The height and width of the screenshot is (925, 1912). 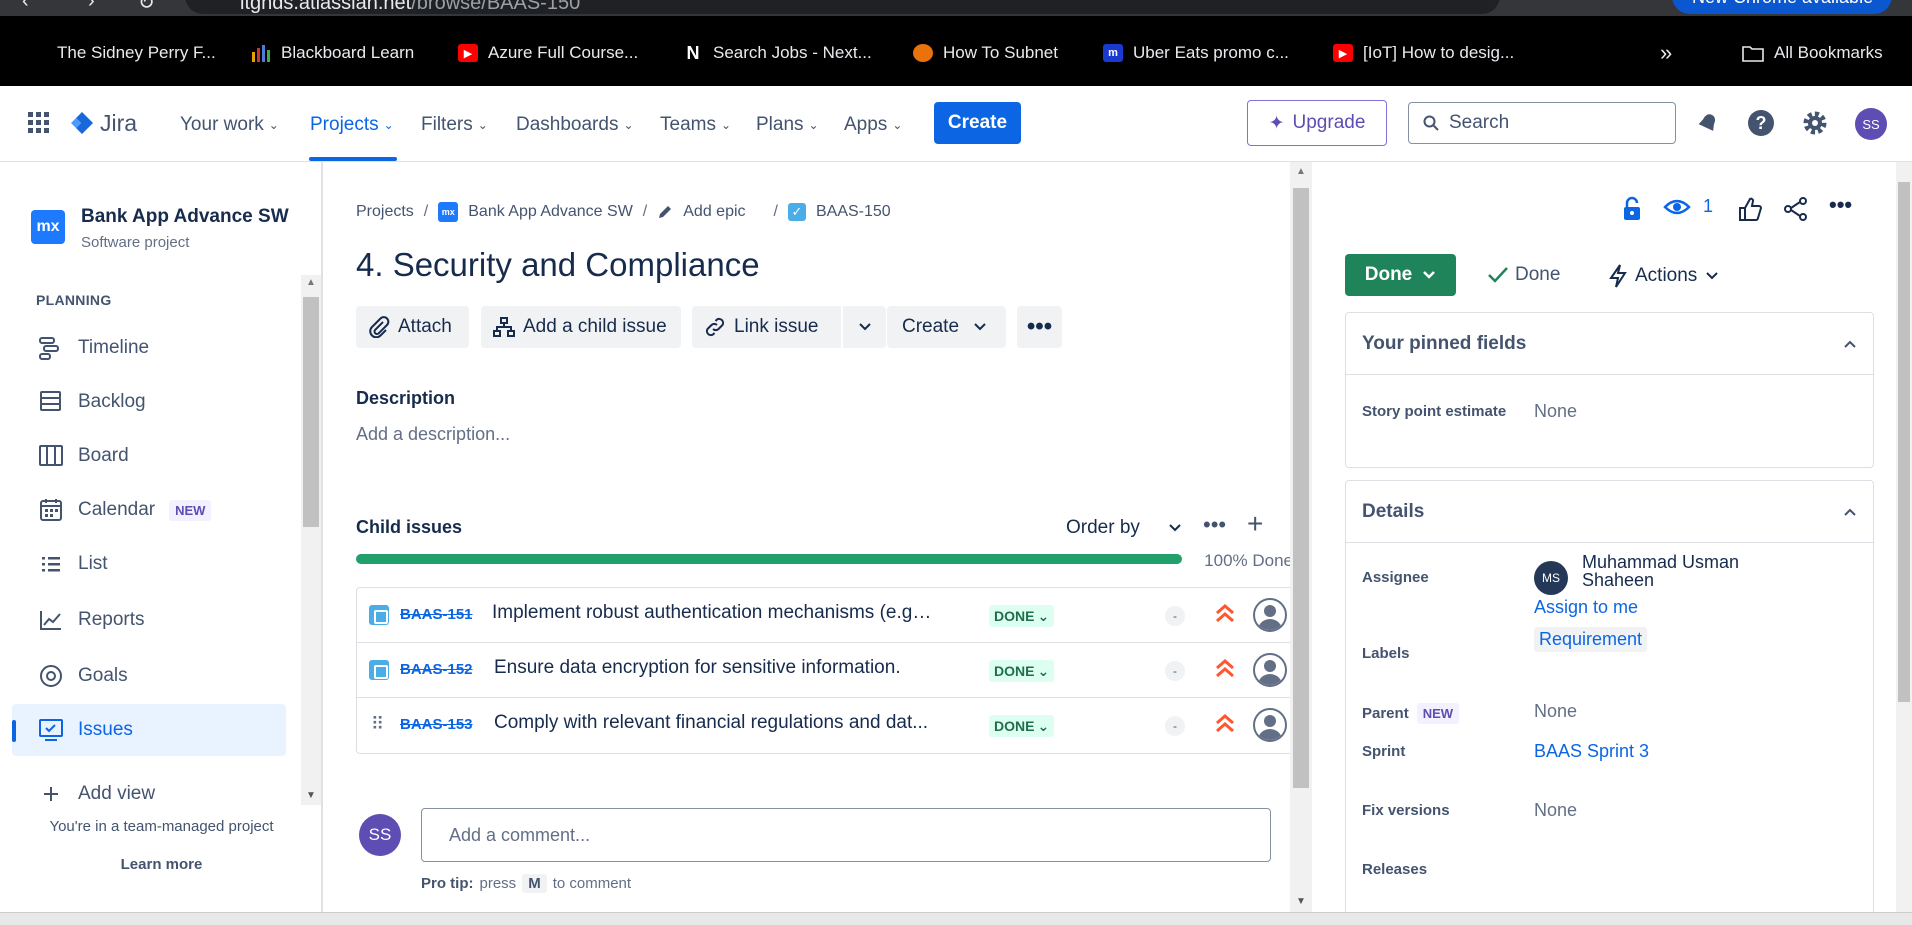 What do you see at coordinates (25, 6) in the screenshot?
I see `back-icon: ‹` at bounding box center [25, 6].